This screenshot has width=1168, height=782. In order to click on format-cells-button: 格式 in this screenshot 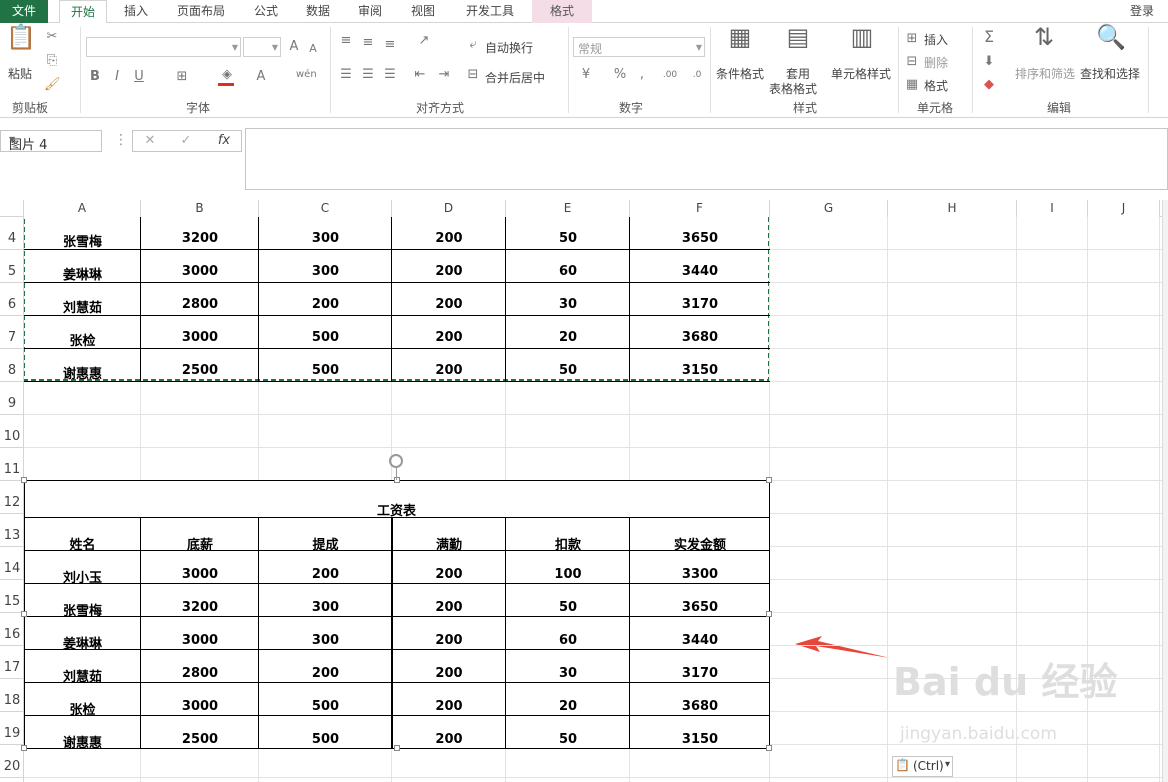, I will do `click(936, 85)`.